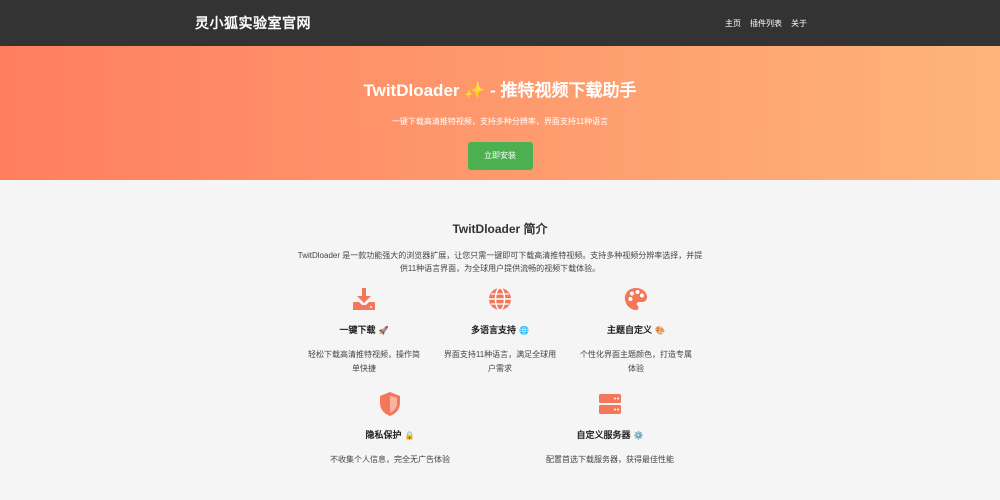  What do you see at coordinates (390, 428) in the screenshot?
I see `feature-card-privacy: 隐私保护 🔒 不收集个人信息，完全无广告体验` at bounding box center [390, 428].